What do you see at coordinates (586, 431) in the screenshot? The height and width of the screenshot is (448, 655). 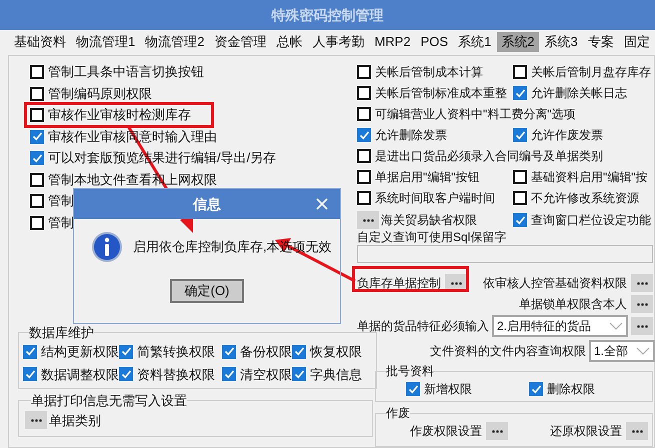 I see `field-label: 还原权限设置` at bounding box center [586, 431].